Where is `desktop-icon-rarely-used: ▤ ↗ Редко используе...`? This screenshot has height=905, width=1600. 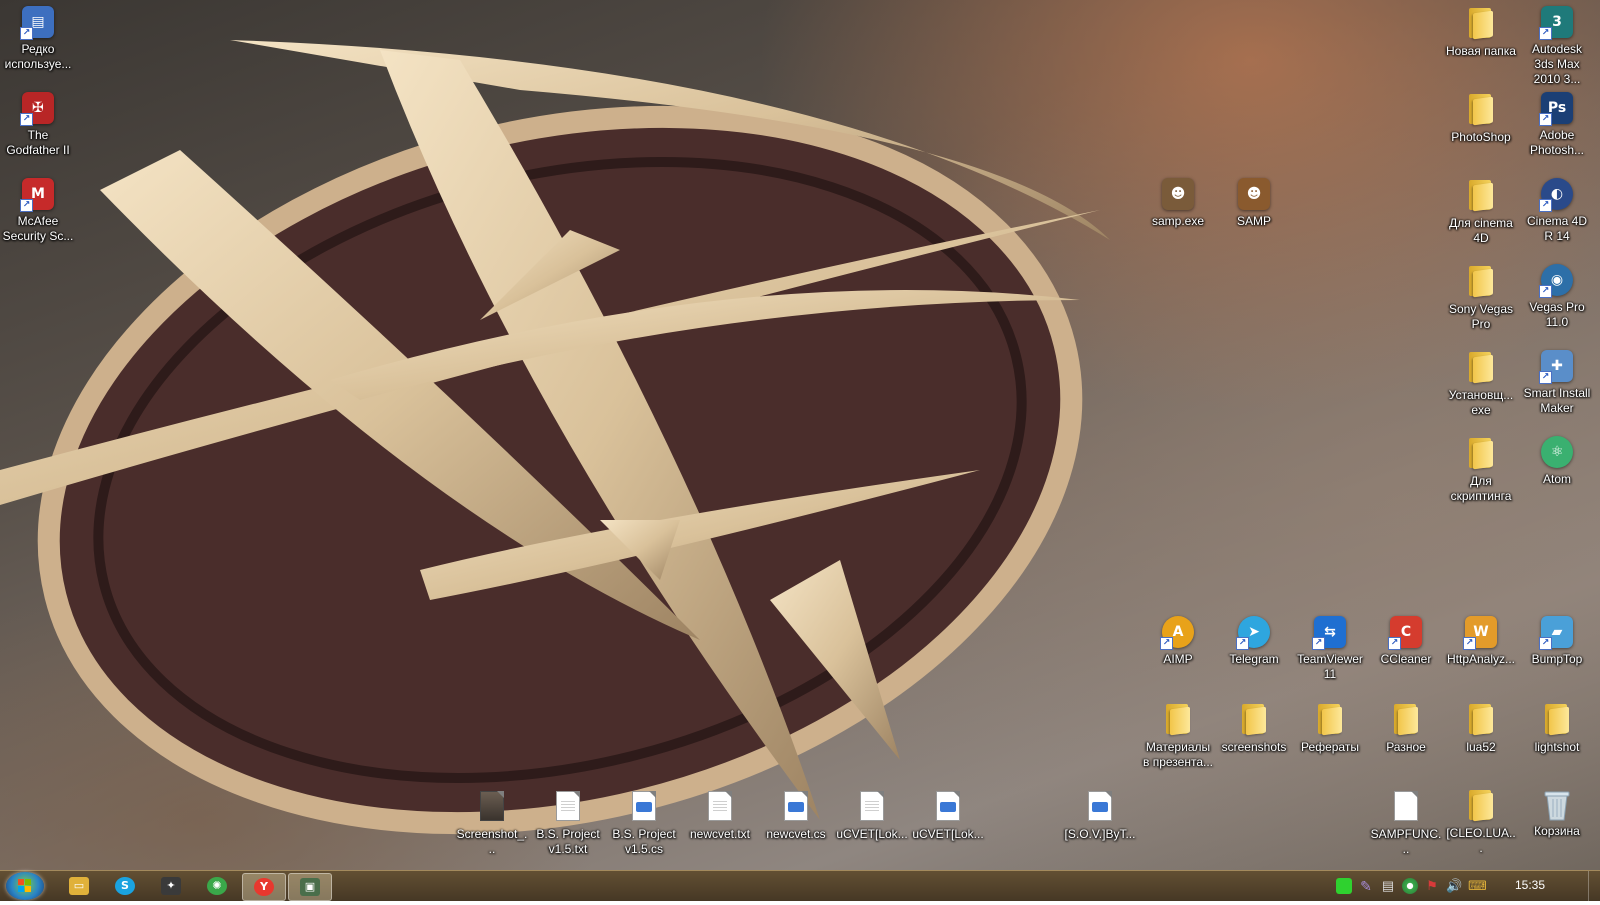
desktop-icon-rarely-used: ▤ ↗ Редко используе... is located at coordinates (38, 39).